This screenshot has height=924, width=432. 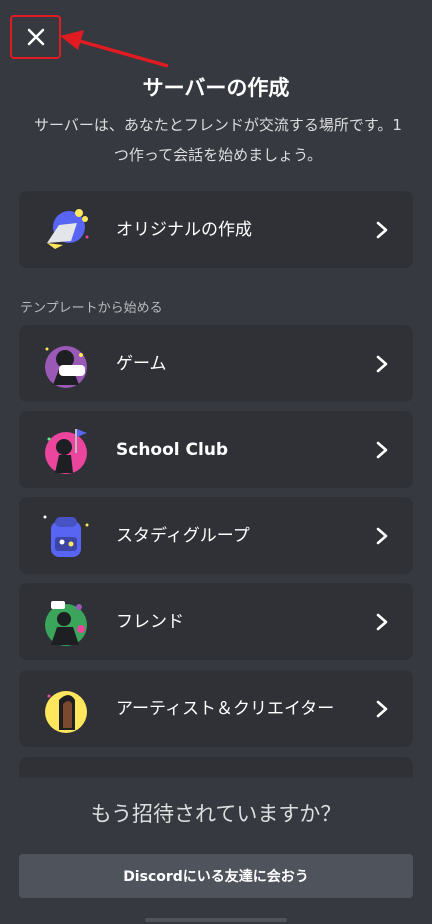 I want to click on template-label: スタディグループ, so click(x=183, y=535).